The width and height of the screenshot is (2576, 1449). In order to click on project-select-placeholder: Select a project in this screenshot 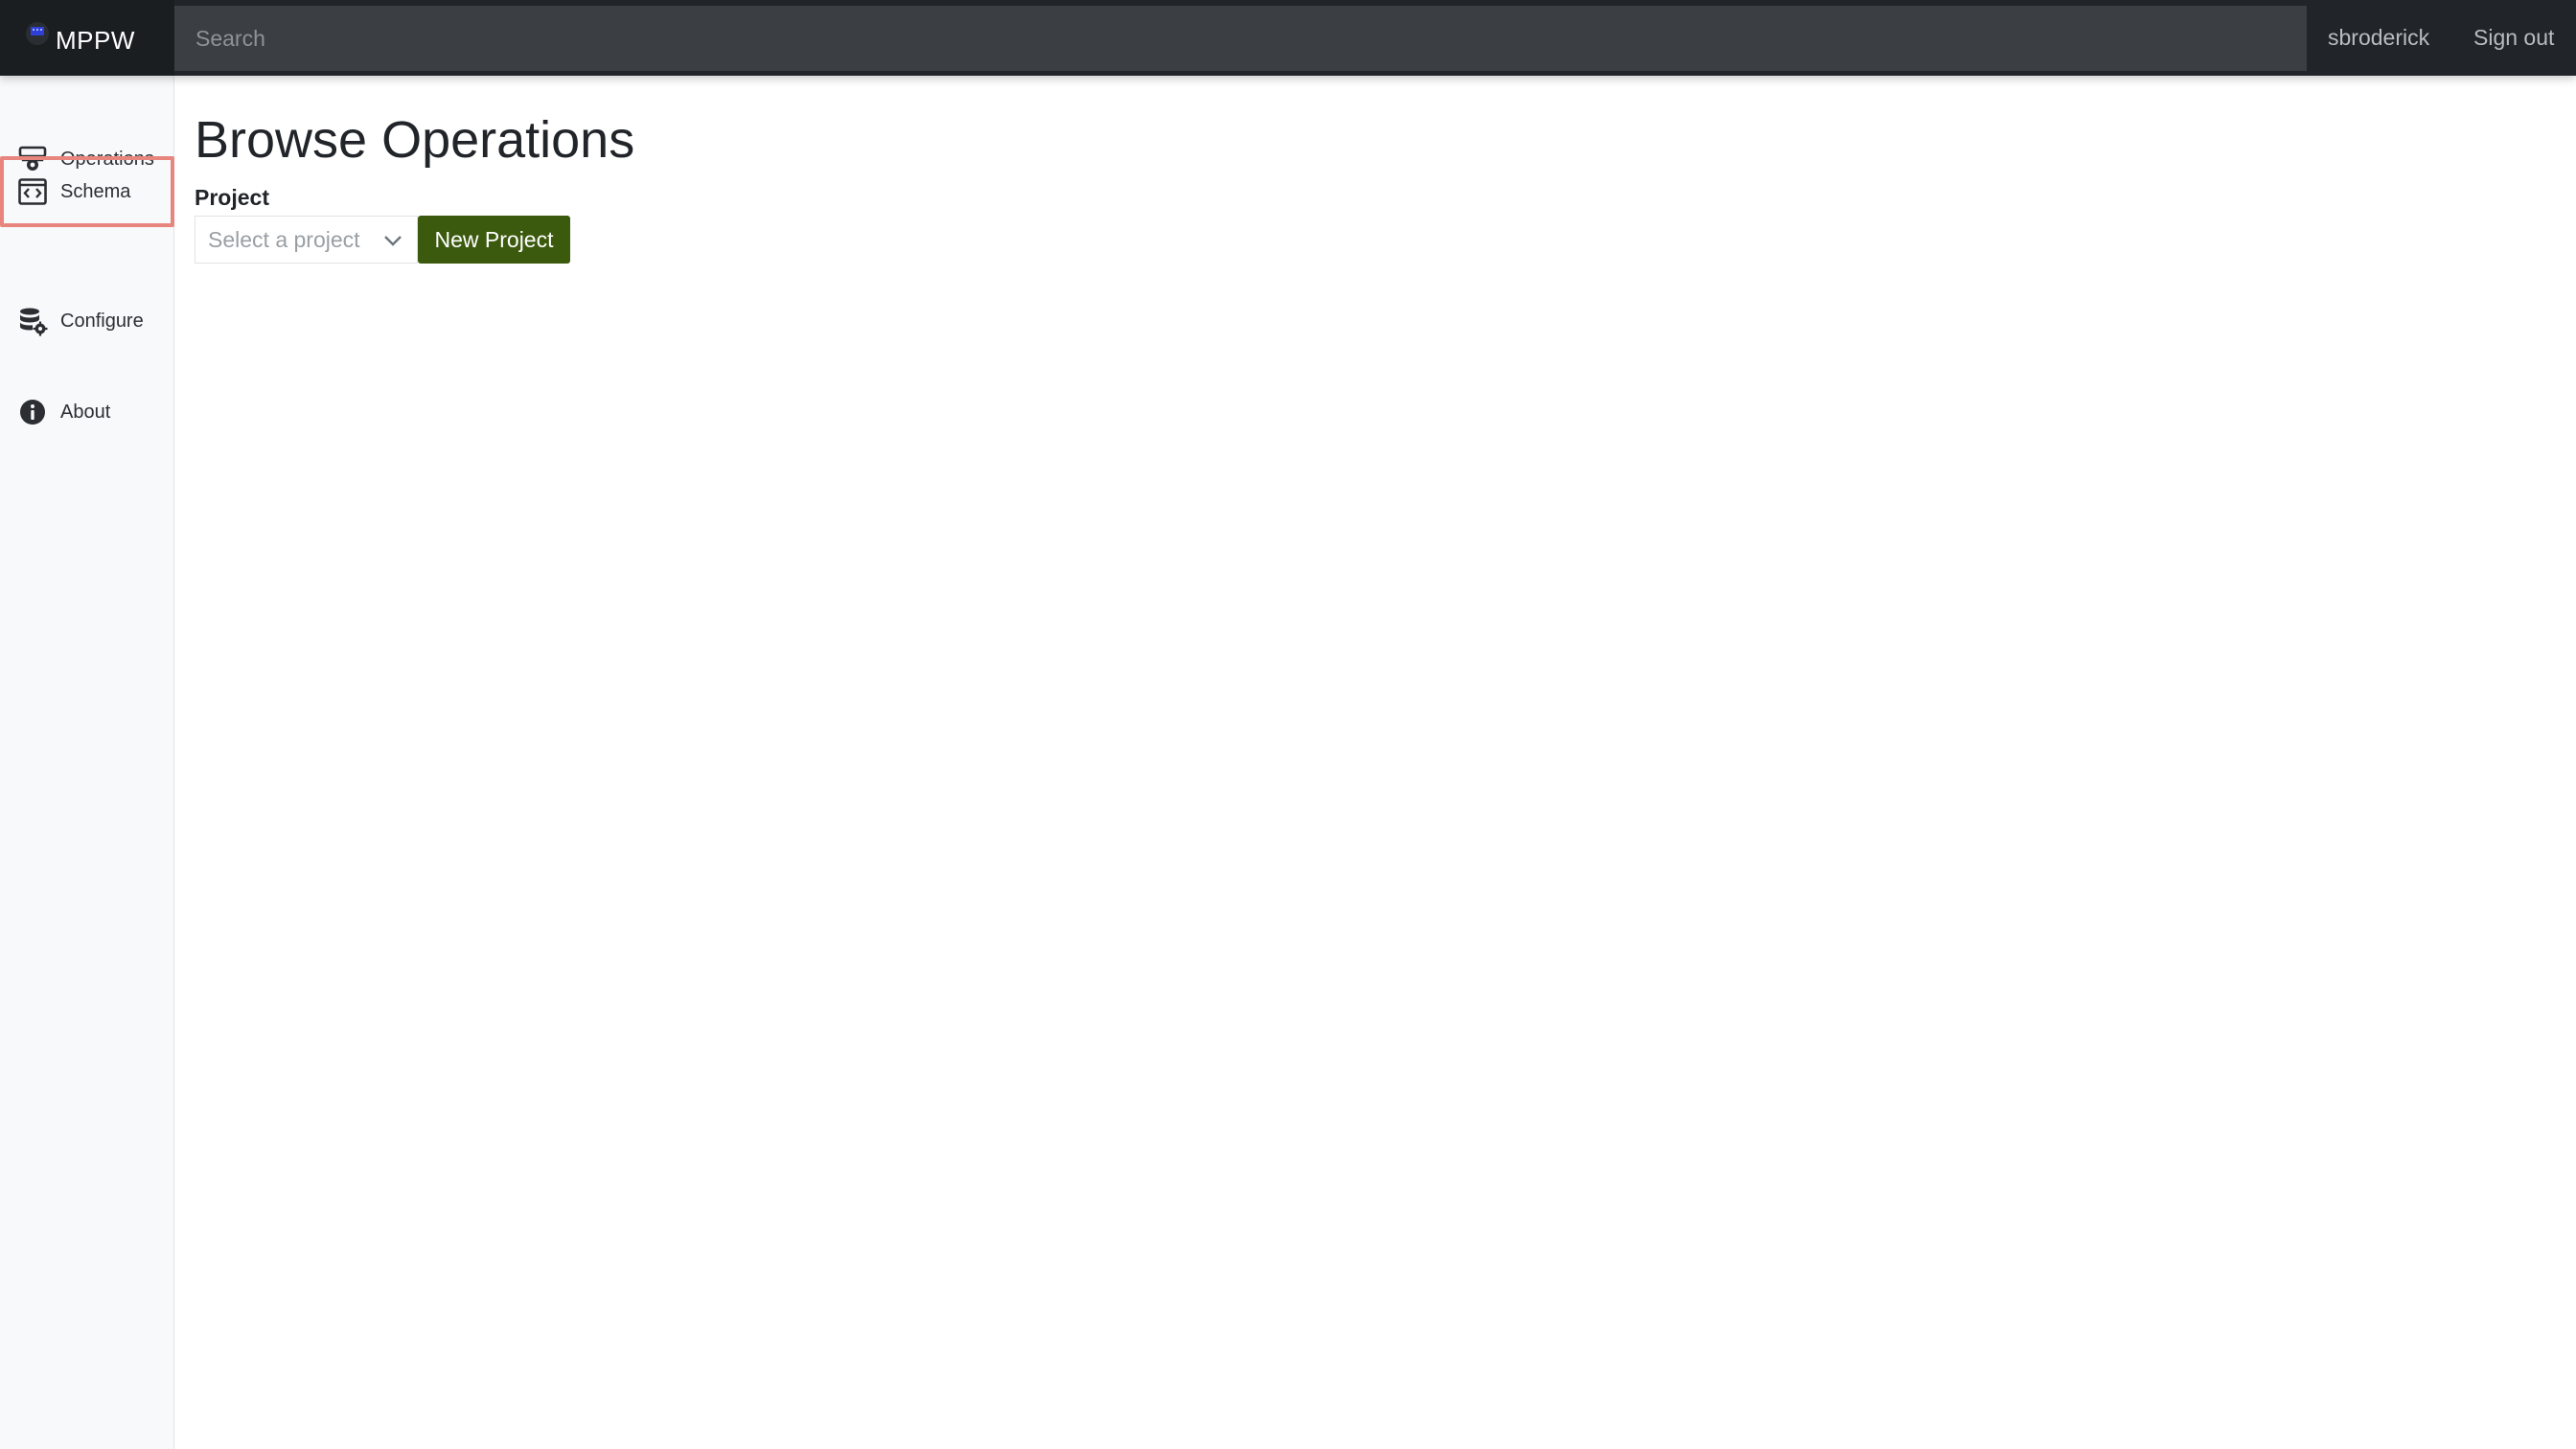, I will do `click(284, 239)`.